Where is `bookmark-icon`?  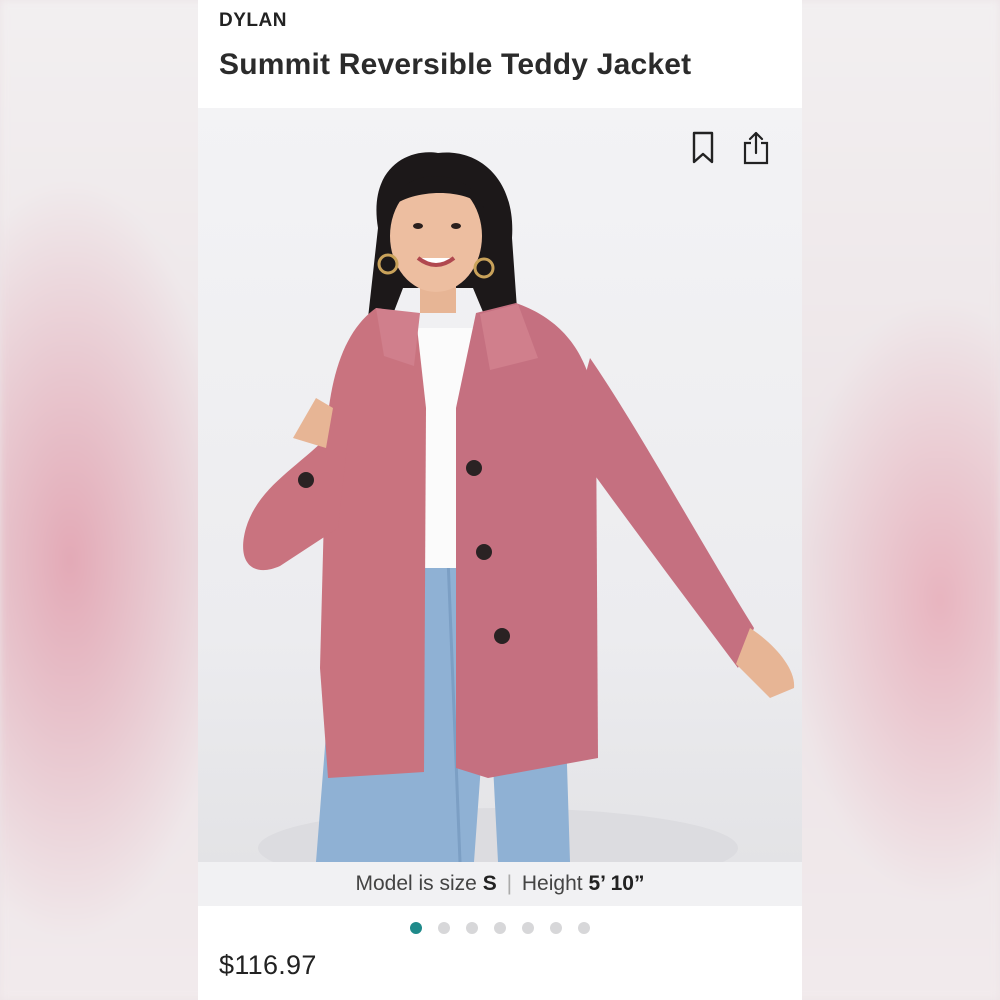 bookmark-icon is located at coordinates (703, 148).